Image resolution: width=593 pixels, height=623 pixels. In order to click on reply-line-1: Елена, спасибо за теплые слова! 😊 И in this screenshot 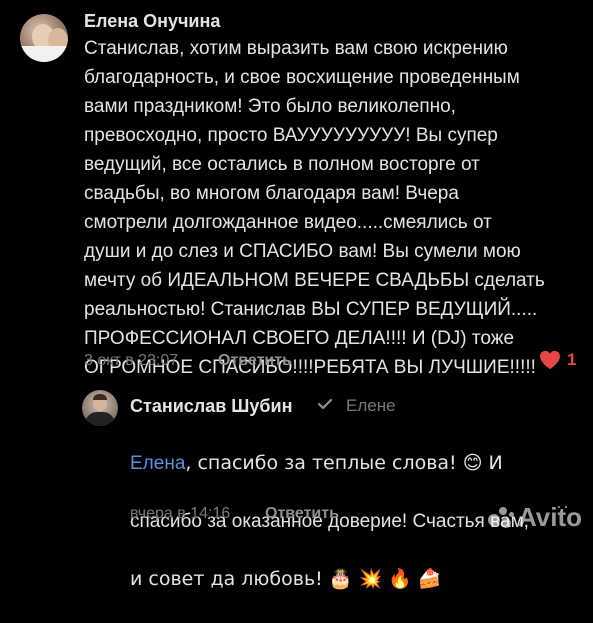, I will do `click(360, 463)`.